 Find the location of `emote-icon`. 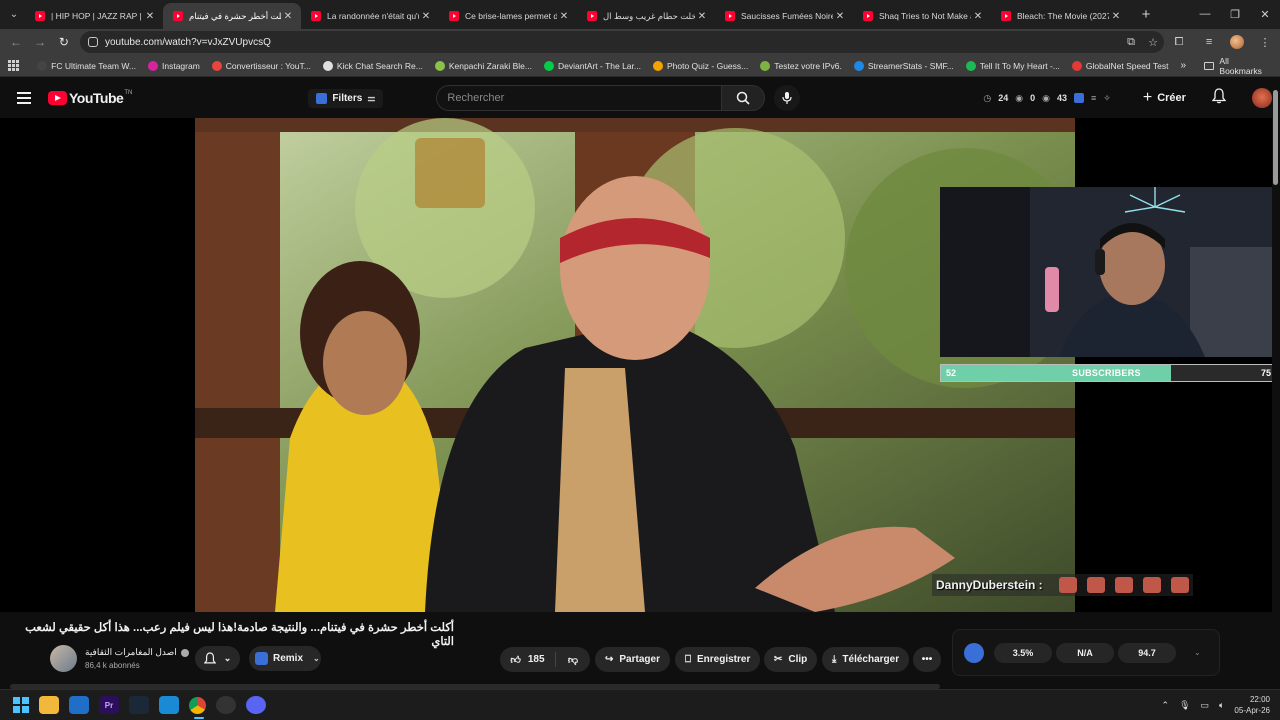

emote-icon is located at coordinates (1151, 585).